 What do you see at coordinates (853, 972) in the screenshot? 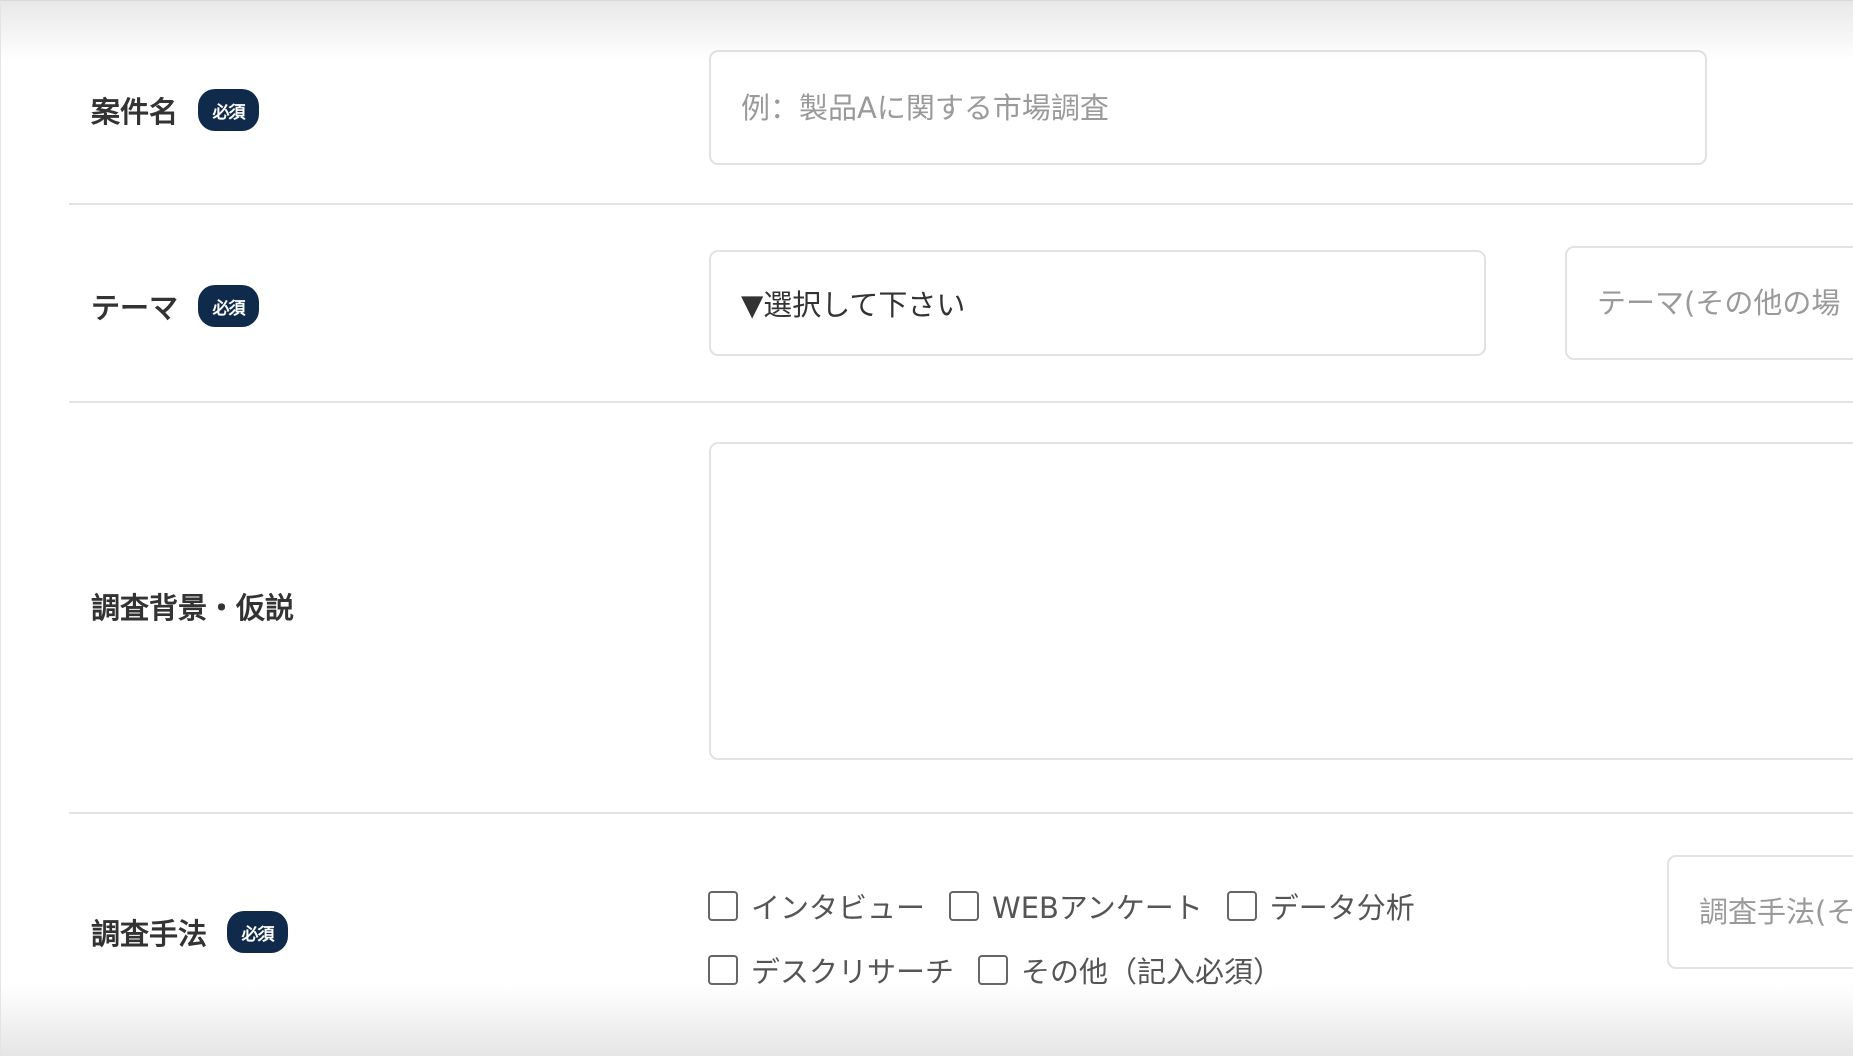
I see `checkbox-label: デスクリサーチ` at bounding box center [853, 972].